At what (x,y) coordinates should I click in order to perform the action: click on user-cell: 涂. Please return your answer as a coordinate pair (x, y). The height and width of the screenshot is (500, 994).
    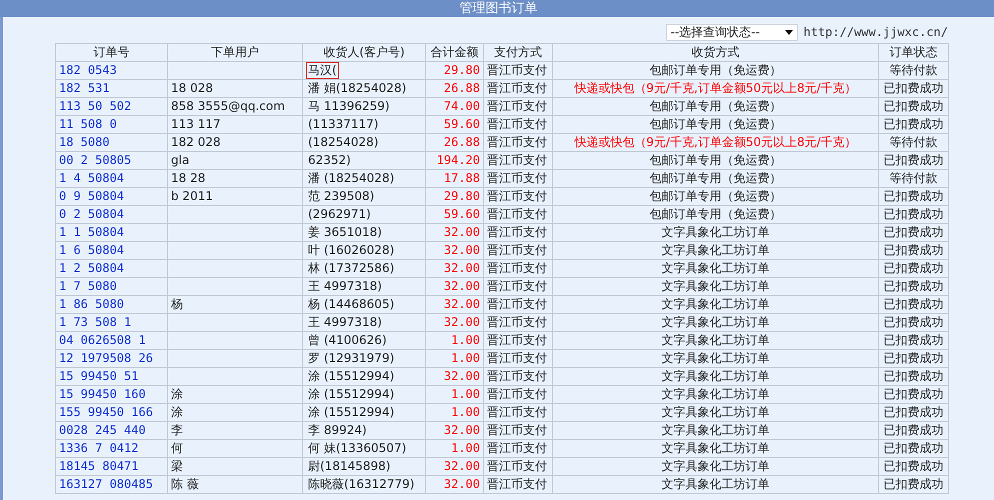
    Looking at the image, I should click on (177, 412).